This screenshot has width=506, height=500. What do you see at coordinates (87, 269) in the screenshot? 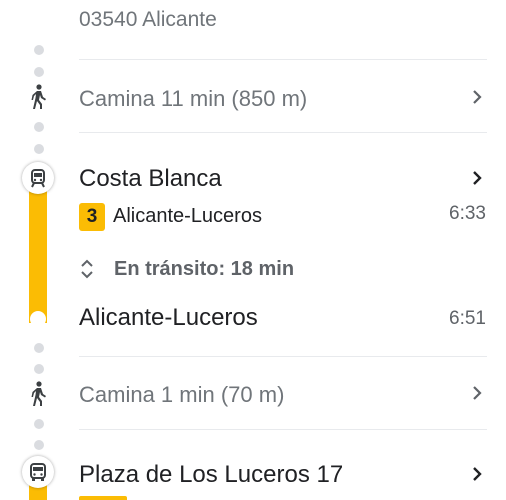
I see `expand-icon` at bounding box center [87, 269].